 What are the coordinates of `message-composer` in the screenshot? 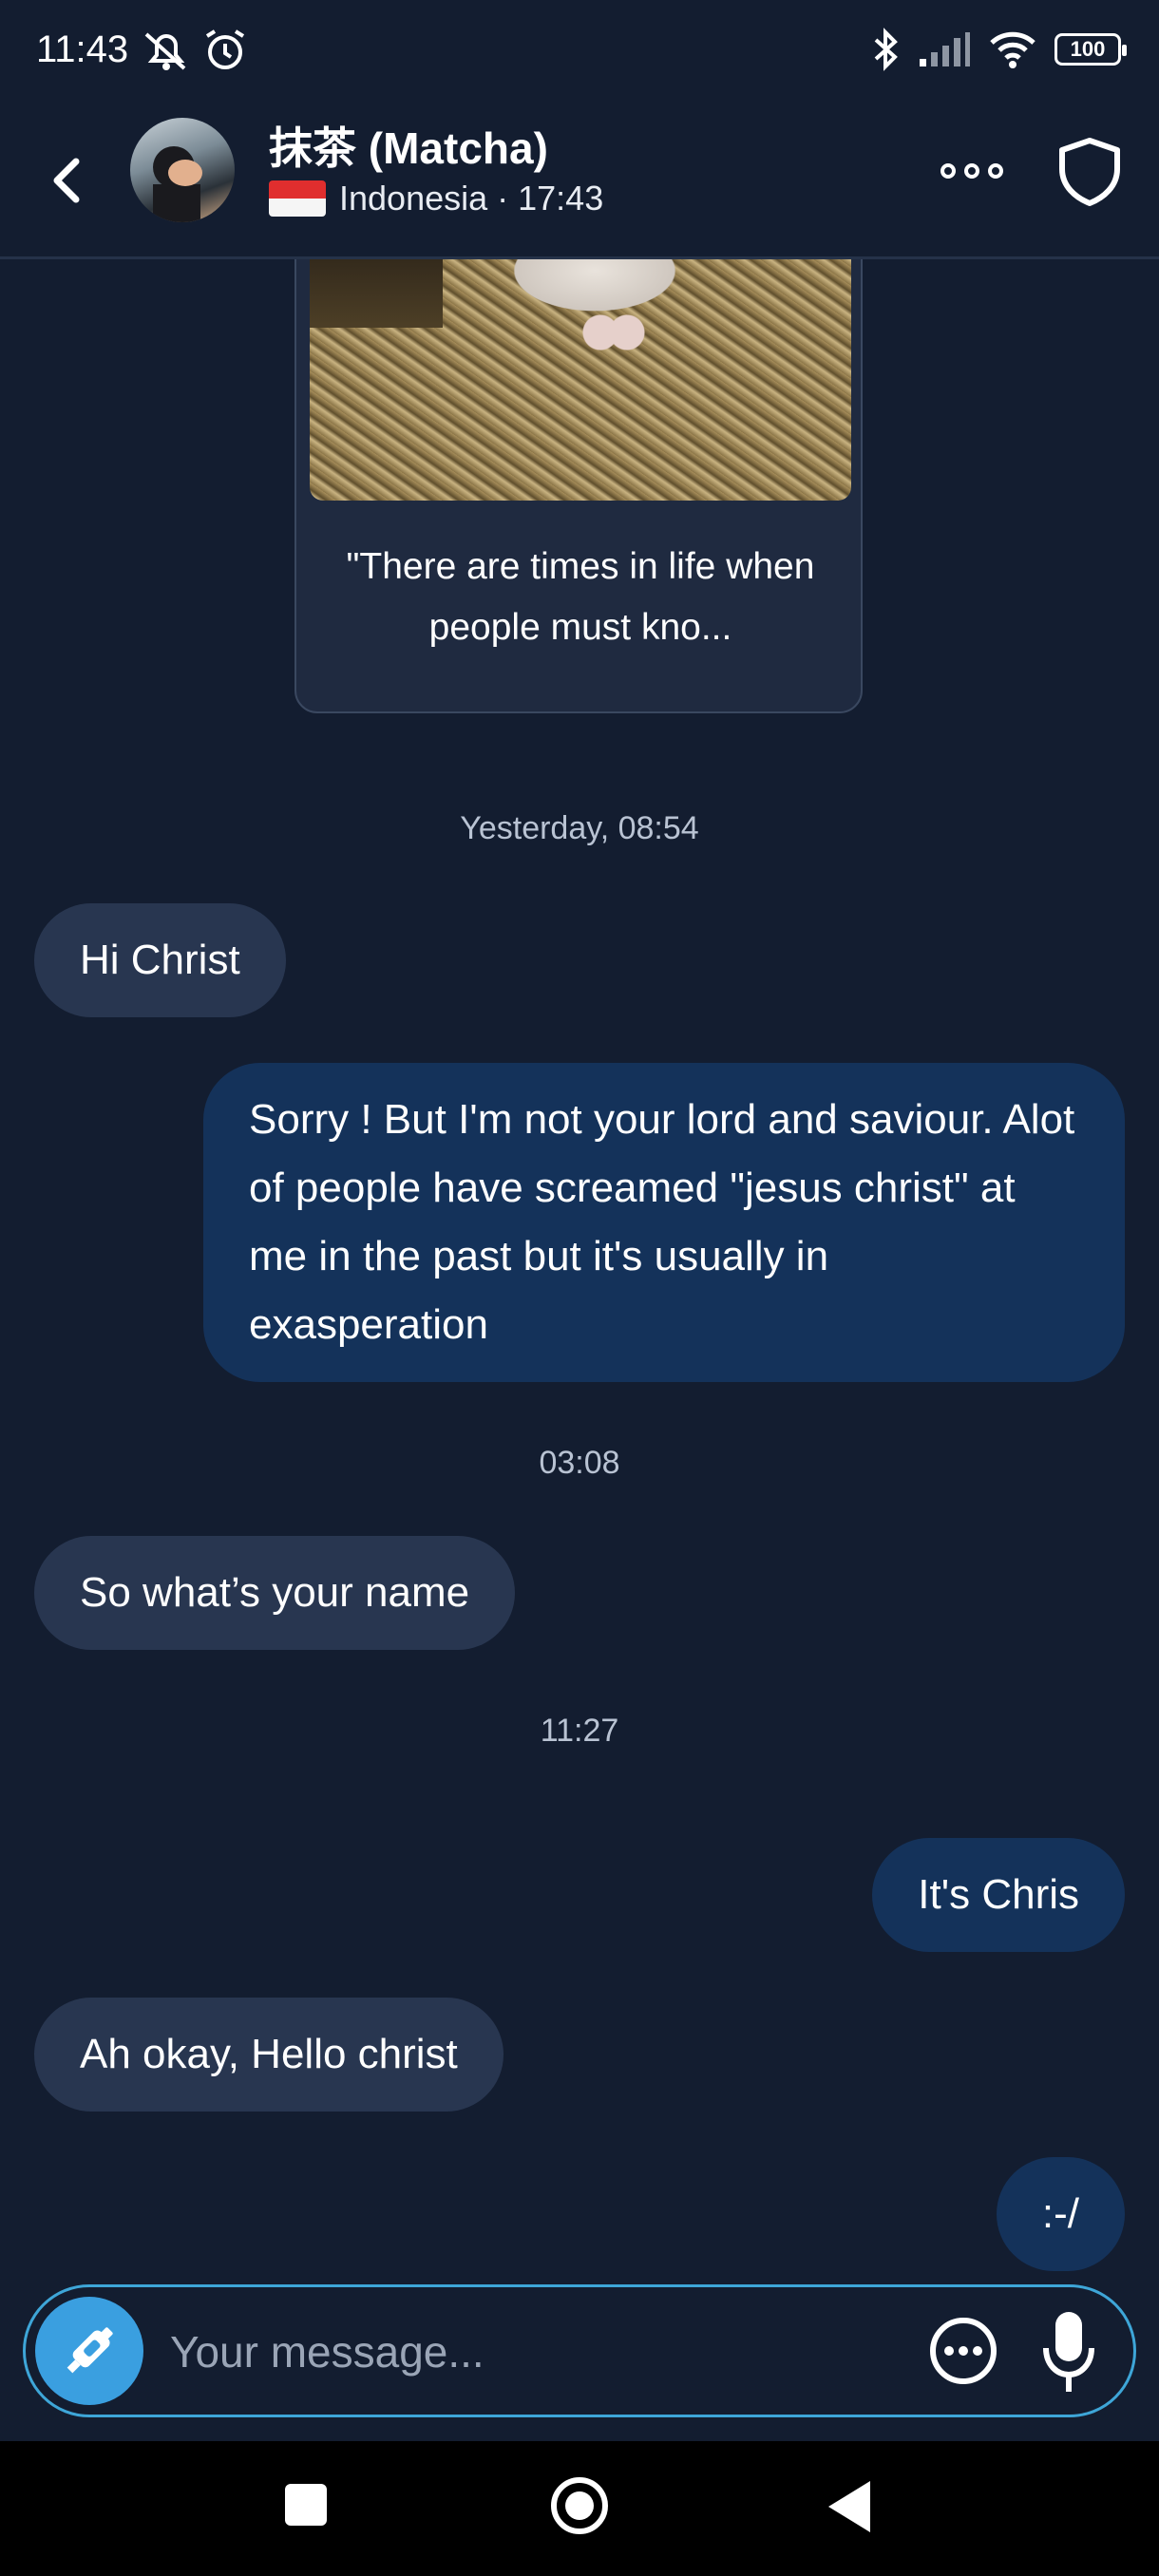 It's located at (579, 2350).